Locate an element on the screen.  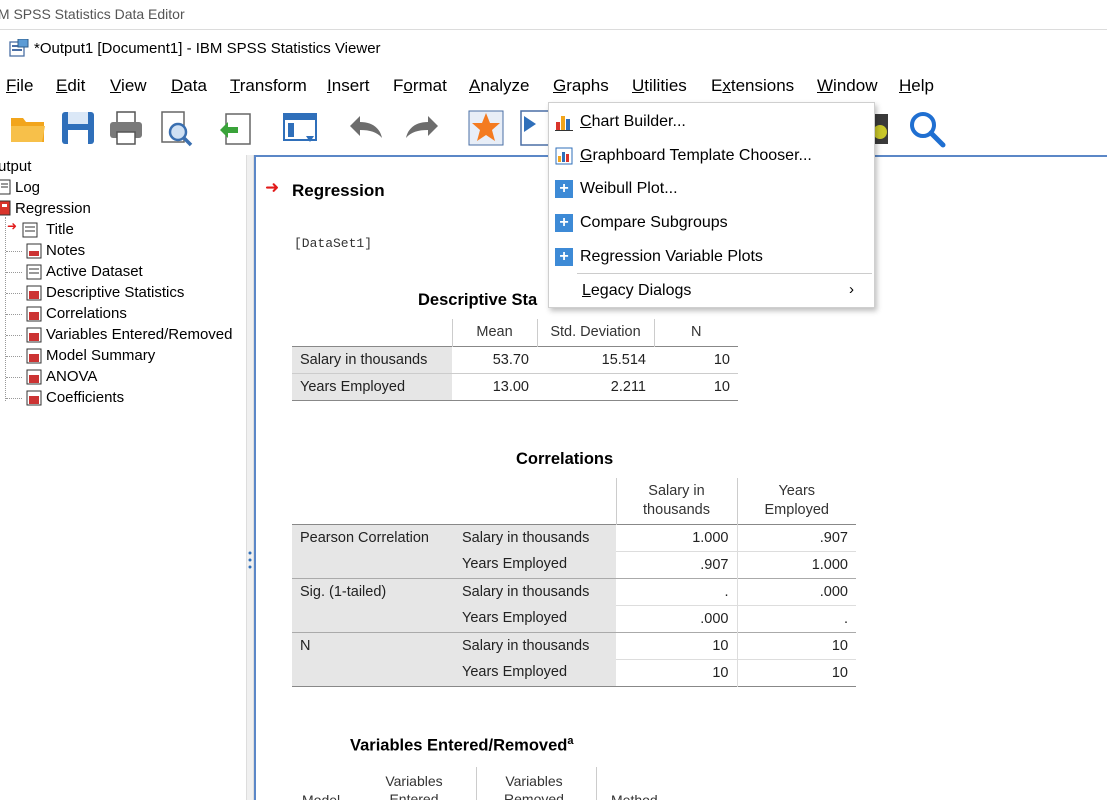
column-header: Model is located at coordinates (321, 796).